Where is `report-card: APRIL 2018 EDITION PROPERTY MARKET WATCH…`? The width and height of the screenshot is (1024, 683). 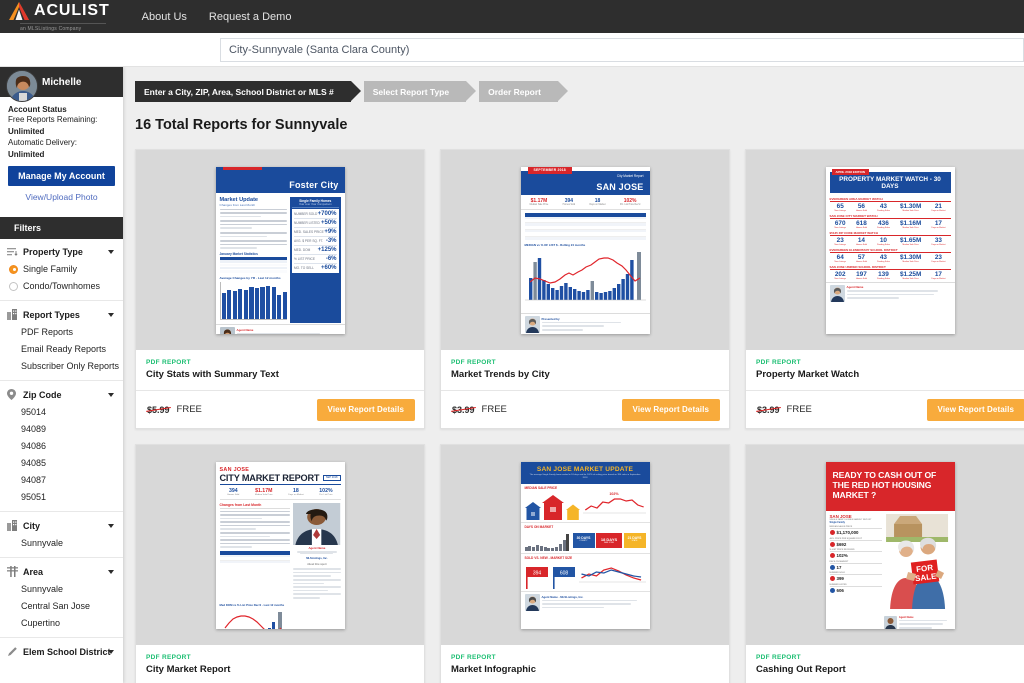
report-card: APRIL 2018 EDITION PROPERTY MARKET WATCH… is located at coordinates (884, 289).